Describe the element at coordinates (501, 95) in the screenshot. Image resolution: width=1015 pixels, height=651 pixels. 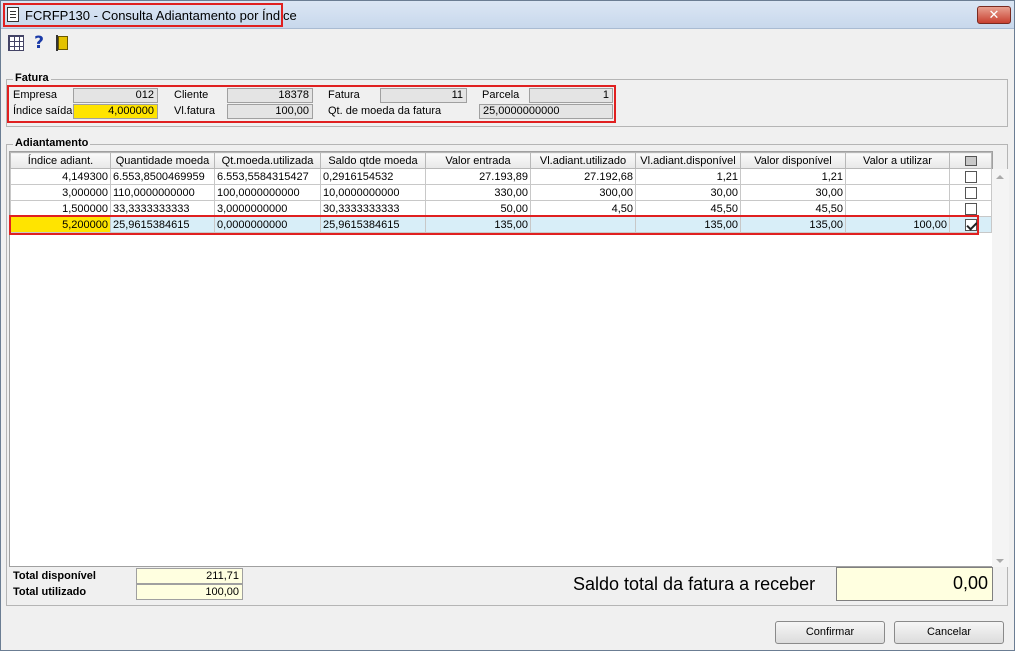
I see `parcela-label: Parcela` at that location.